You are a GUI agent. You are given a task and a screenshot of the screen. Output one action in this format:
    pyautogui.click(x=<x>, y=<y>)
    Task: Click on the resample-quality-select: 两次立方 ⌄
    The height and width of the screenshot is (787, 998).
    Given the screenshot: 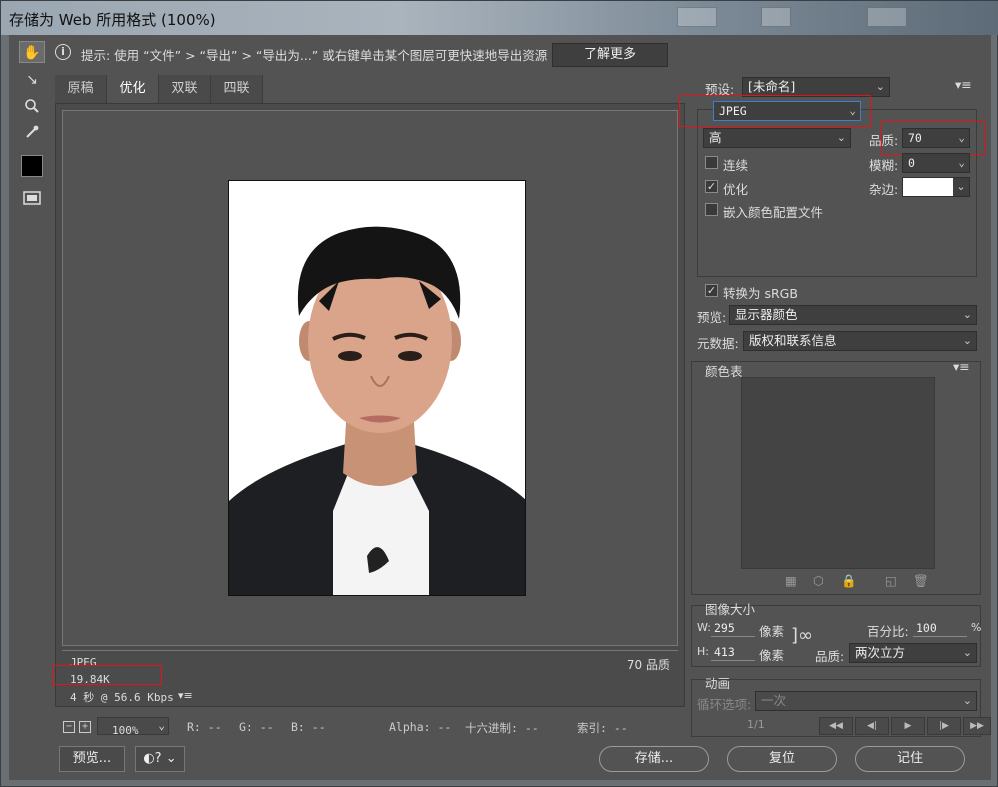 What is the action you would take?
    pyautogui.click(x=913, y=653)
    